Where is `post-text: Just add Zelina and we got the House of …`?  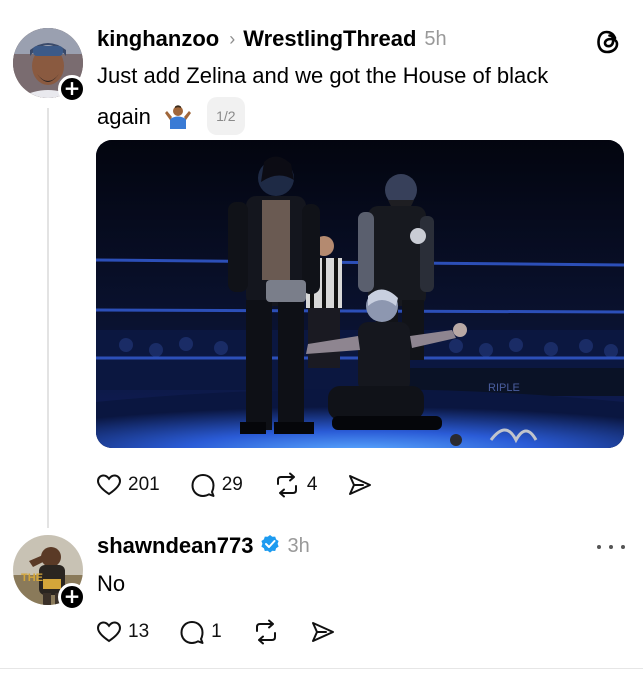
post-text: Just add Zelina and we got the House of … is located at coordinates (322, 76).